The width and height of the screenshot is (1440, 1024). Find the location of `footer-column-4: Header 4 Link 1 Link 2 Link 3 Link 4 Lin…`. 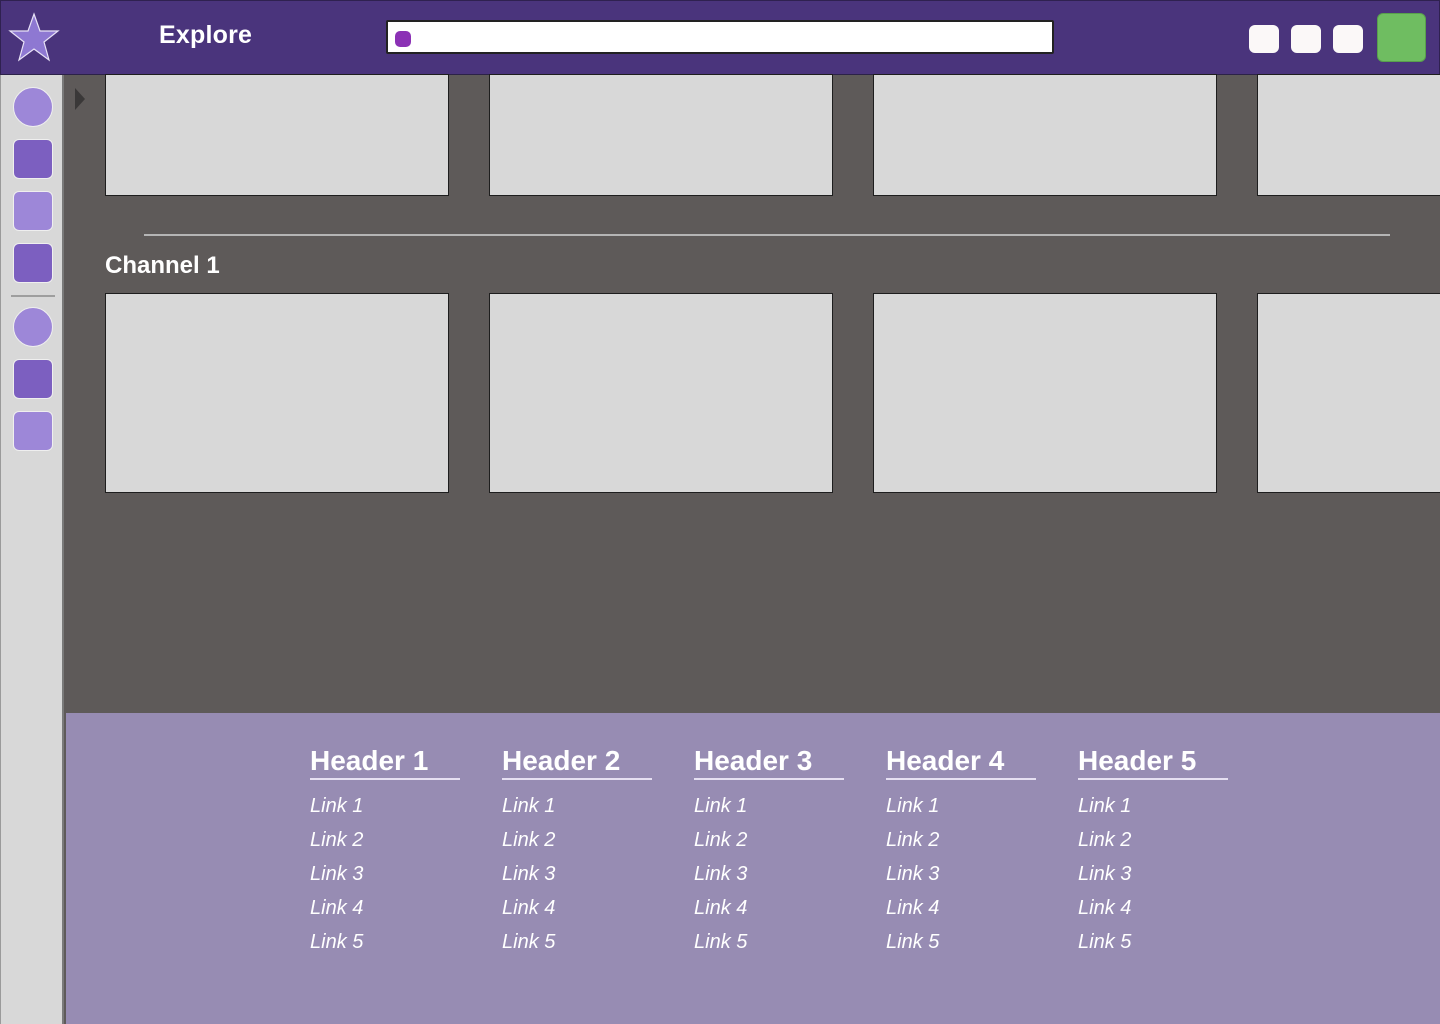

footer-column-4: Header 4 Link 1 Link 2 Link 3 Link 4 Lin… is located at coordinates (961, 851).